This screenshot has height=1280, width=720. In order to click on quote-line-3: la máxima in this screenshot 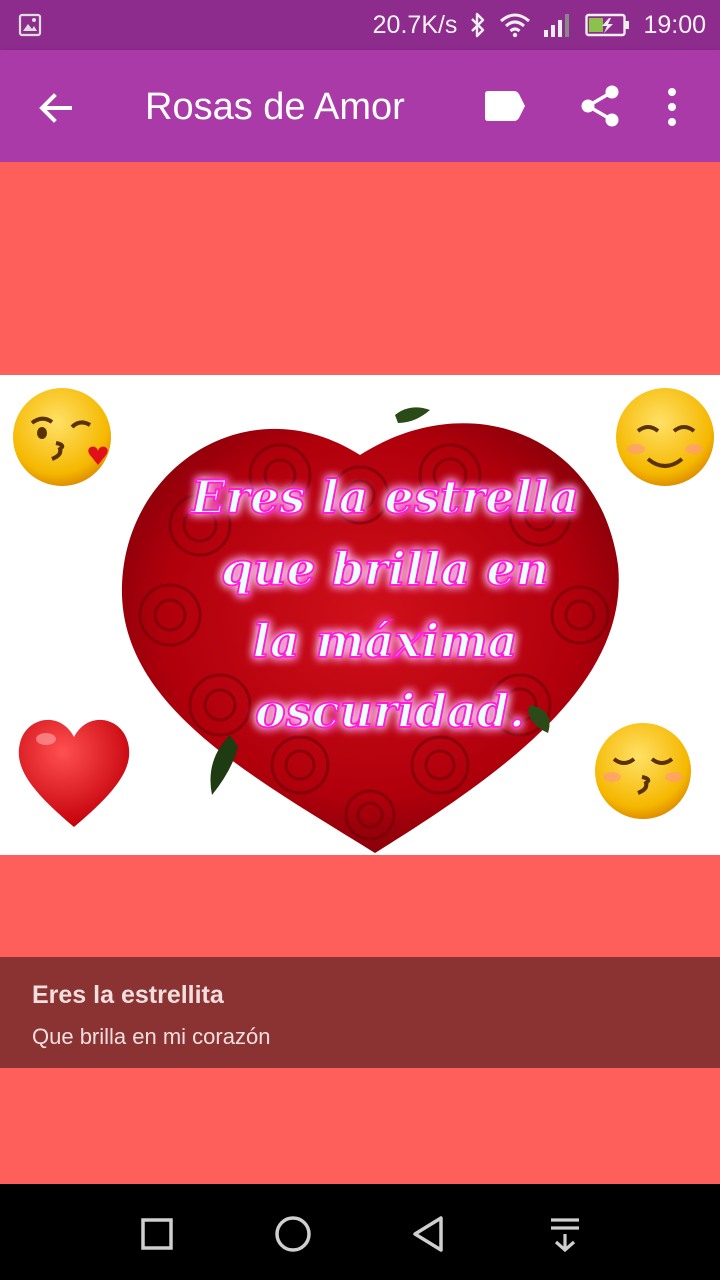, I will do `click(384, 641)`.